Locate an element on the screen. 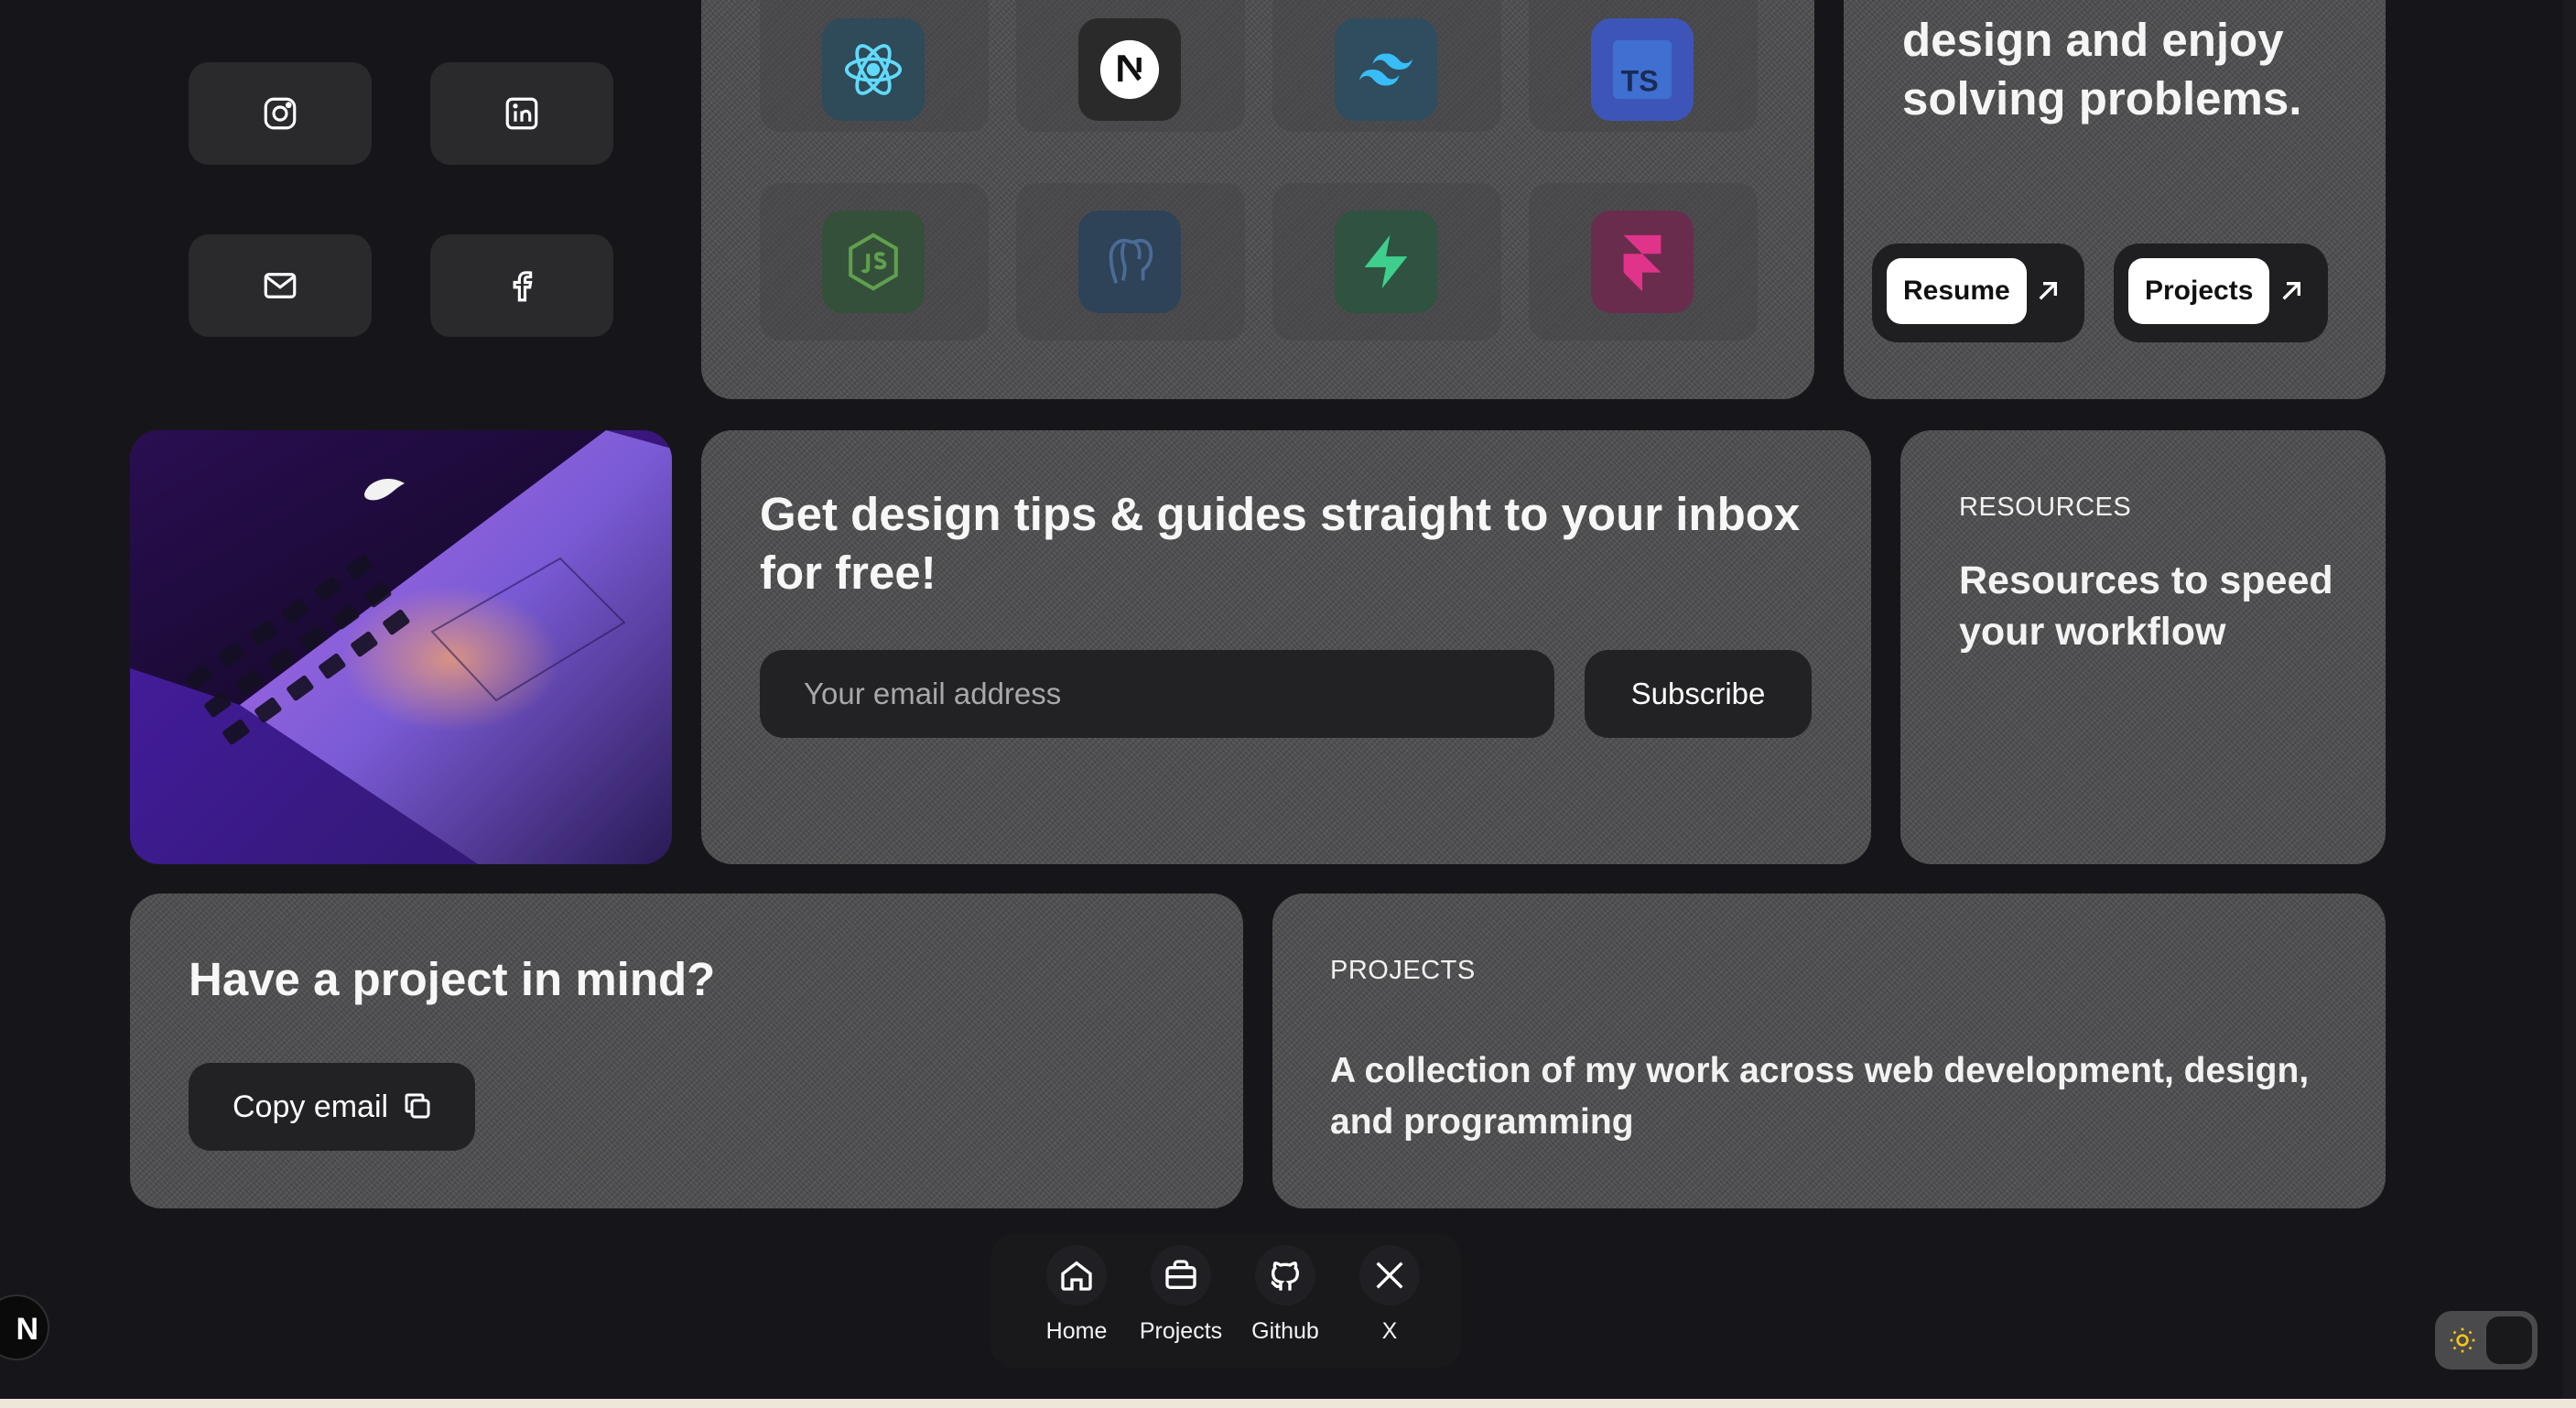 The image size is (2576, 1408). instagram-icon is located at coordinates (281, 113).